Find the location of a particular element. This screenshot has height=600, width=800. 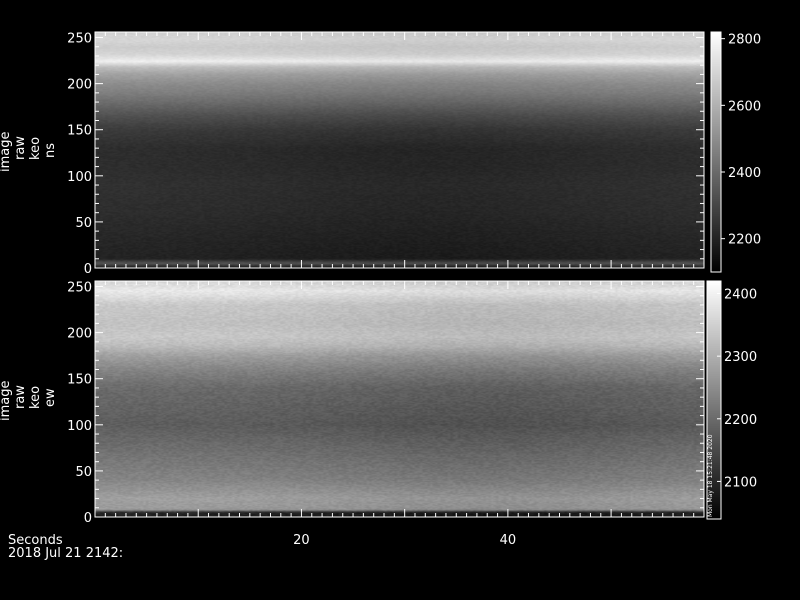

colorbar-tick-label: 2800 is located at coordinates (744, 40).